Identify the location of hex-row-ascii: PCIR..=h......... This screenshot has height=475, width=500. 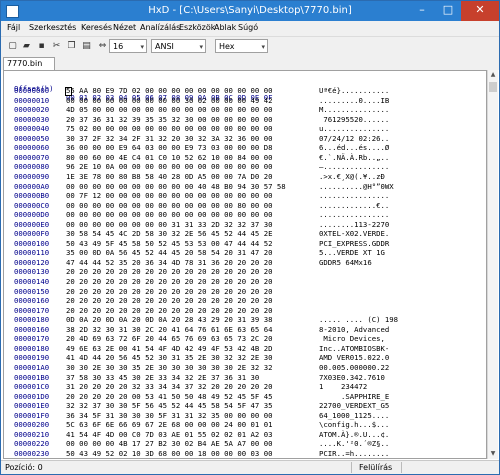
(354, 454).